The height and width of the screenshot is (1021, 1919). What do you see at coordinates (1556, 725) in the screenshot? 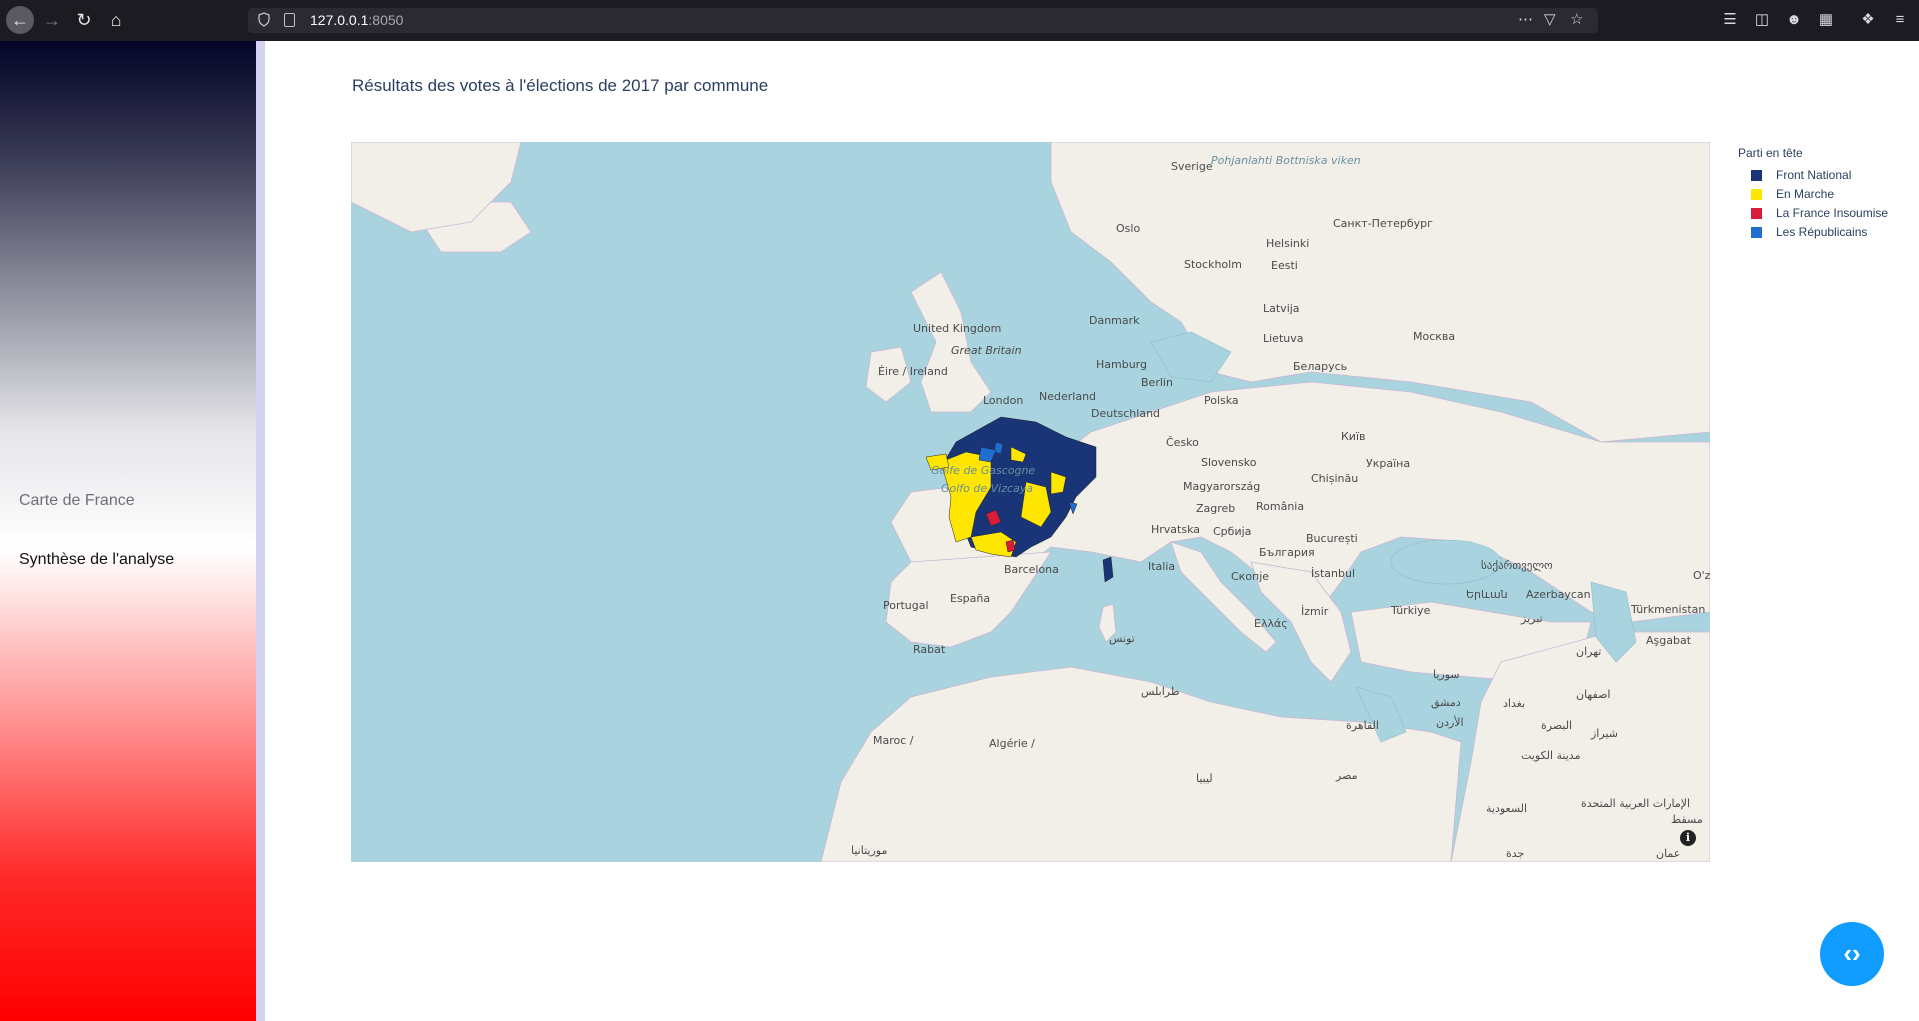
I see `map-label-basra: البصرة` at bounding box center [1556, 725].